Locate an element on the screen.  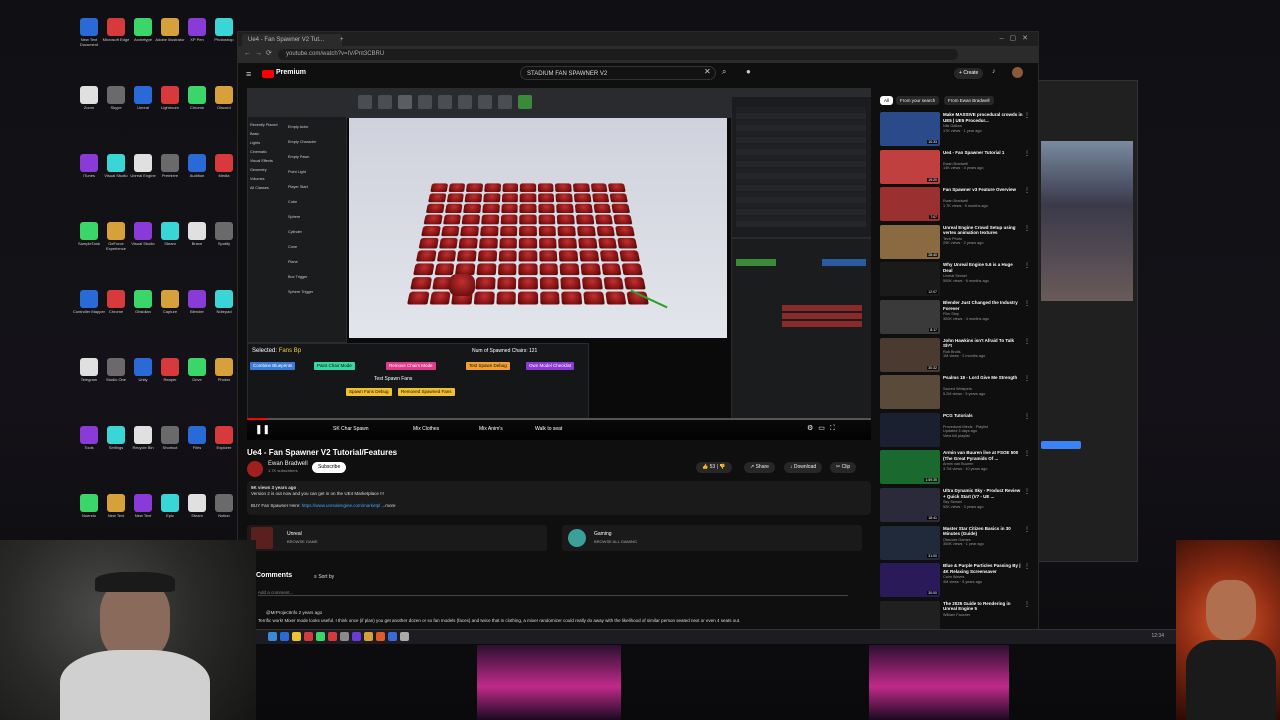
new-tab-button: + is located at coordinates (342, 40).